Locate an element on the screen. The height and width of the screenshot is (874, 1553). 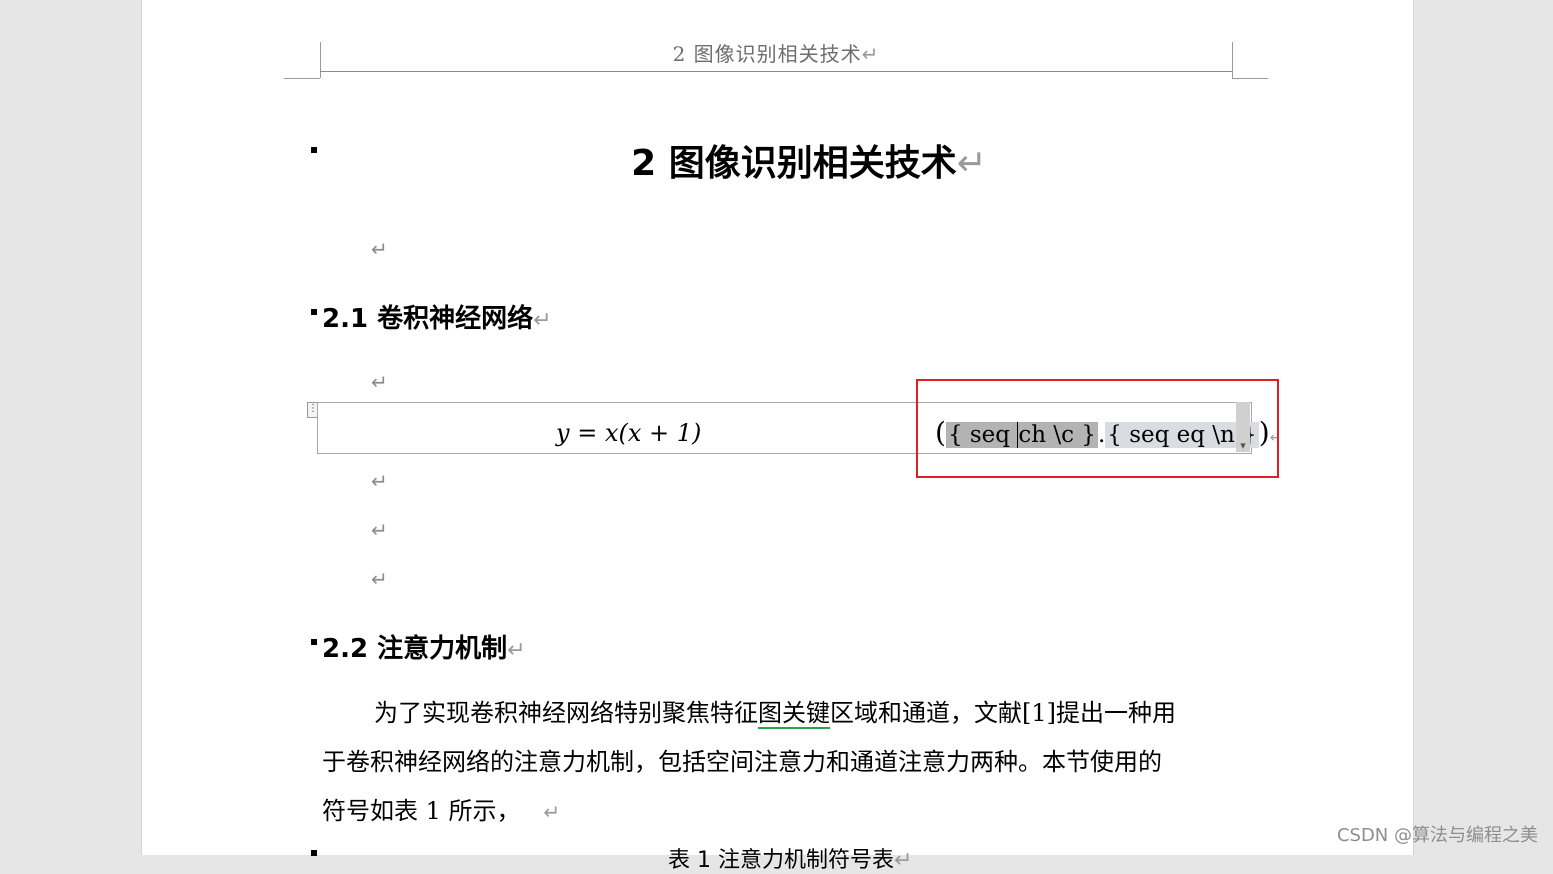
crop-mark-right-vertical is located at coordinates (1232, 60).